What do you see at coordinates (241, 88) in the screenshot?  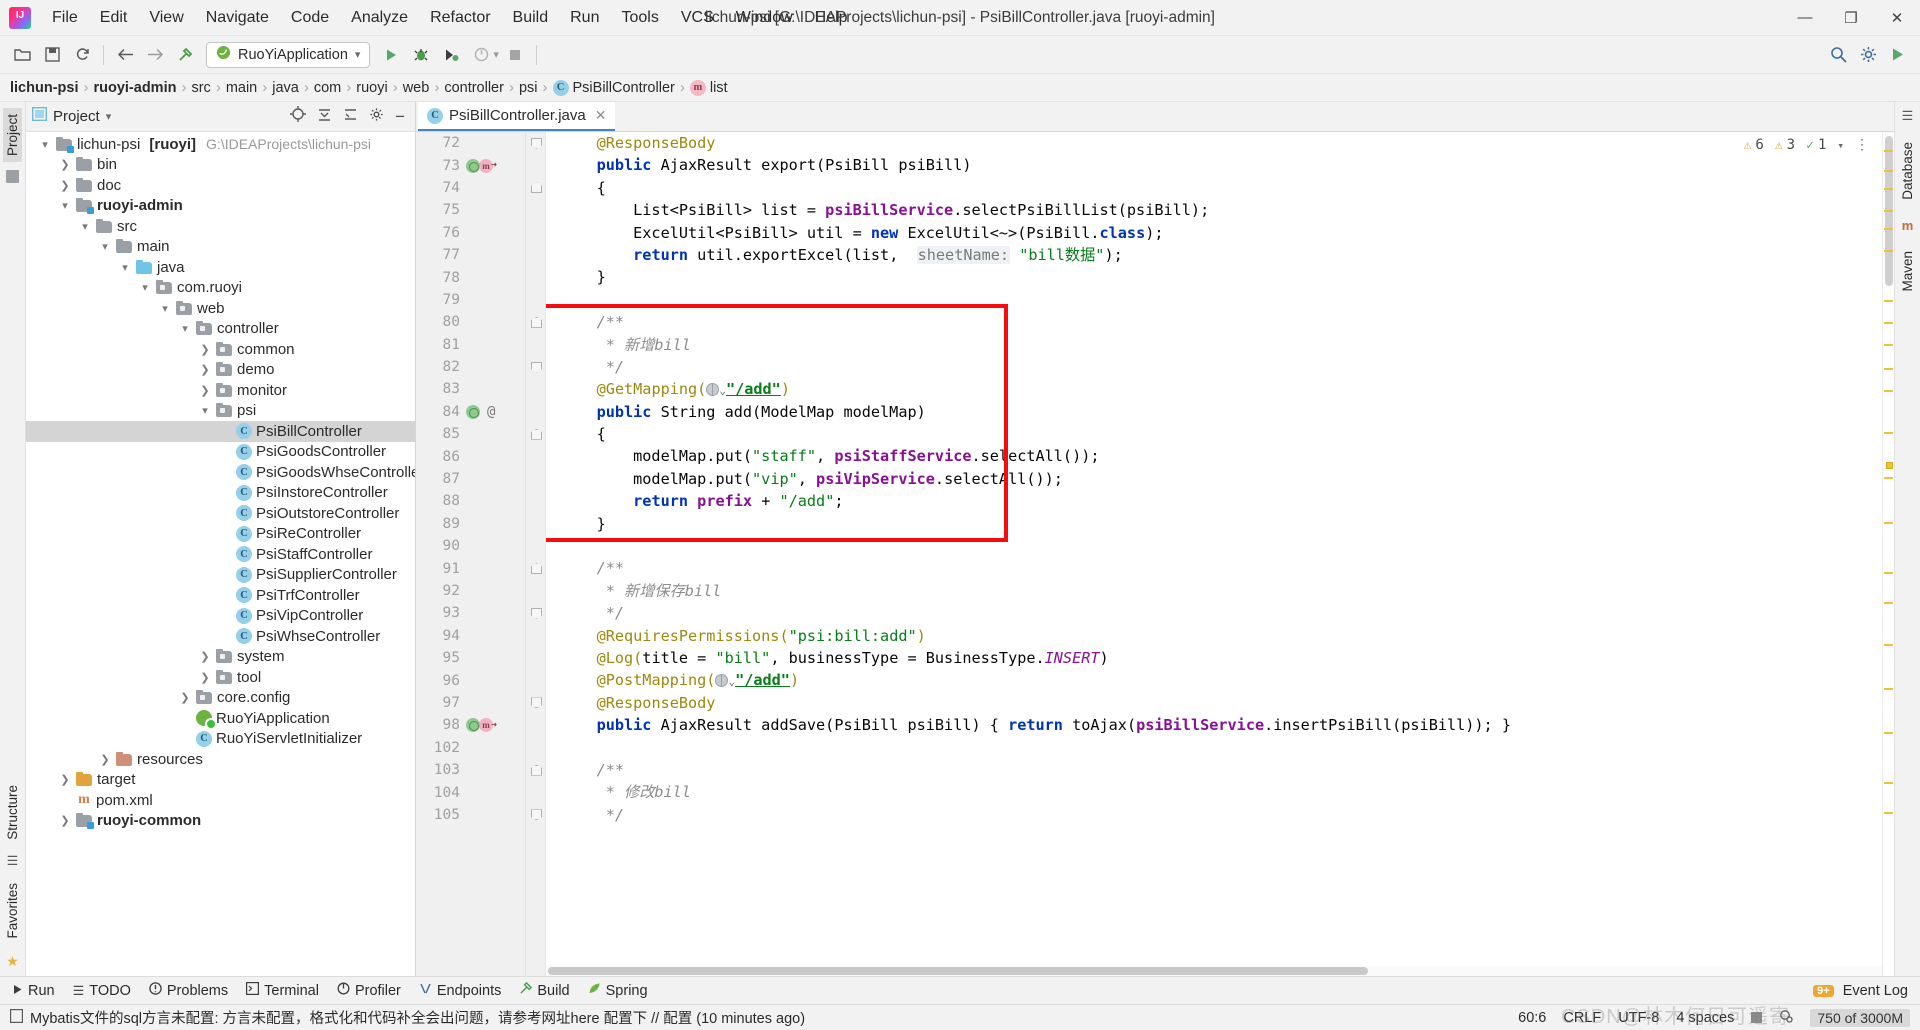 I see `breadcrumb-item-main: main` at bounding box center [241, 88].